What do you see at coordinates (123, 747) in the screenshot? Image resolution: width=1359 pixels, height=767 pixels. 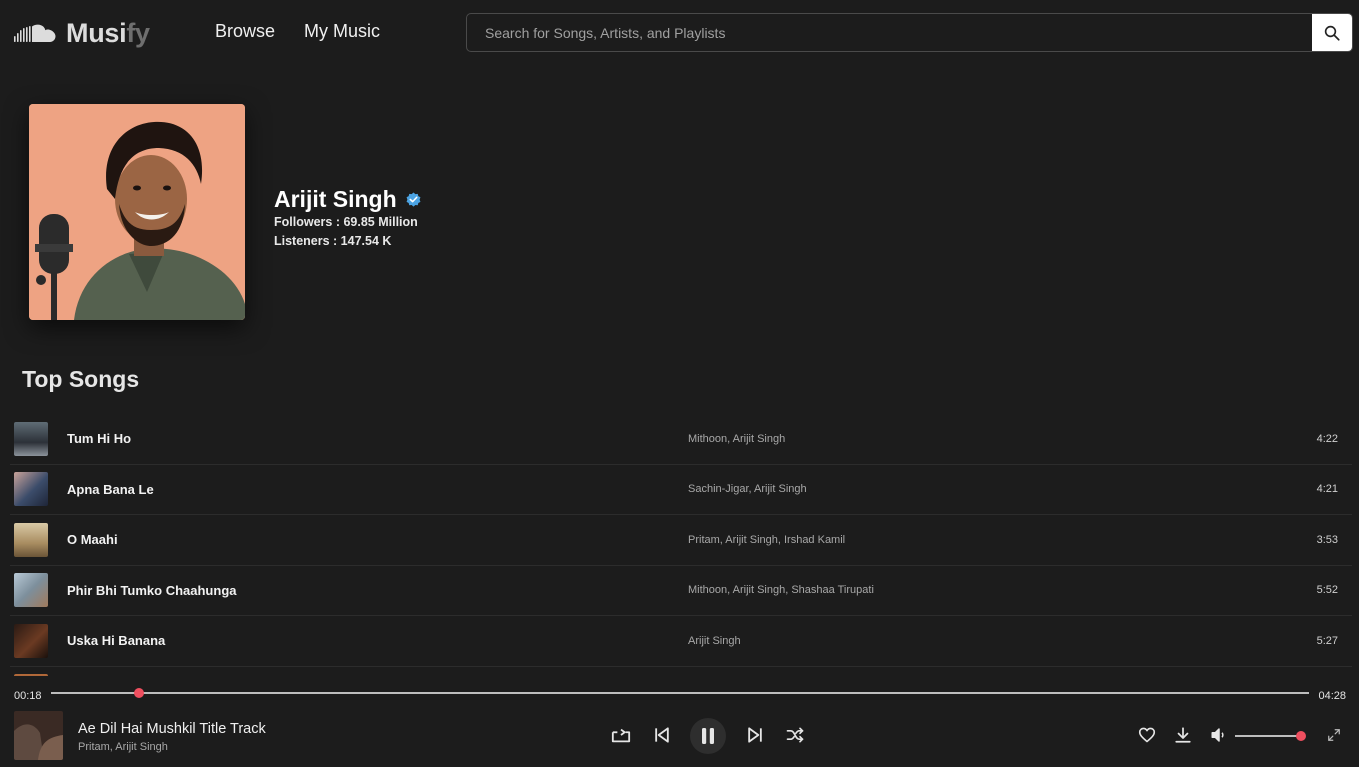 I see `now-playing-artists: Pritam, Arijit Singh` at bounding box center [123, 747].